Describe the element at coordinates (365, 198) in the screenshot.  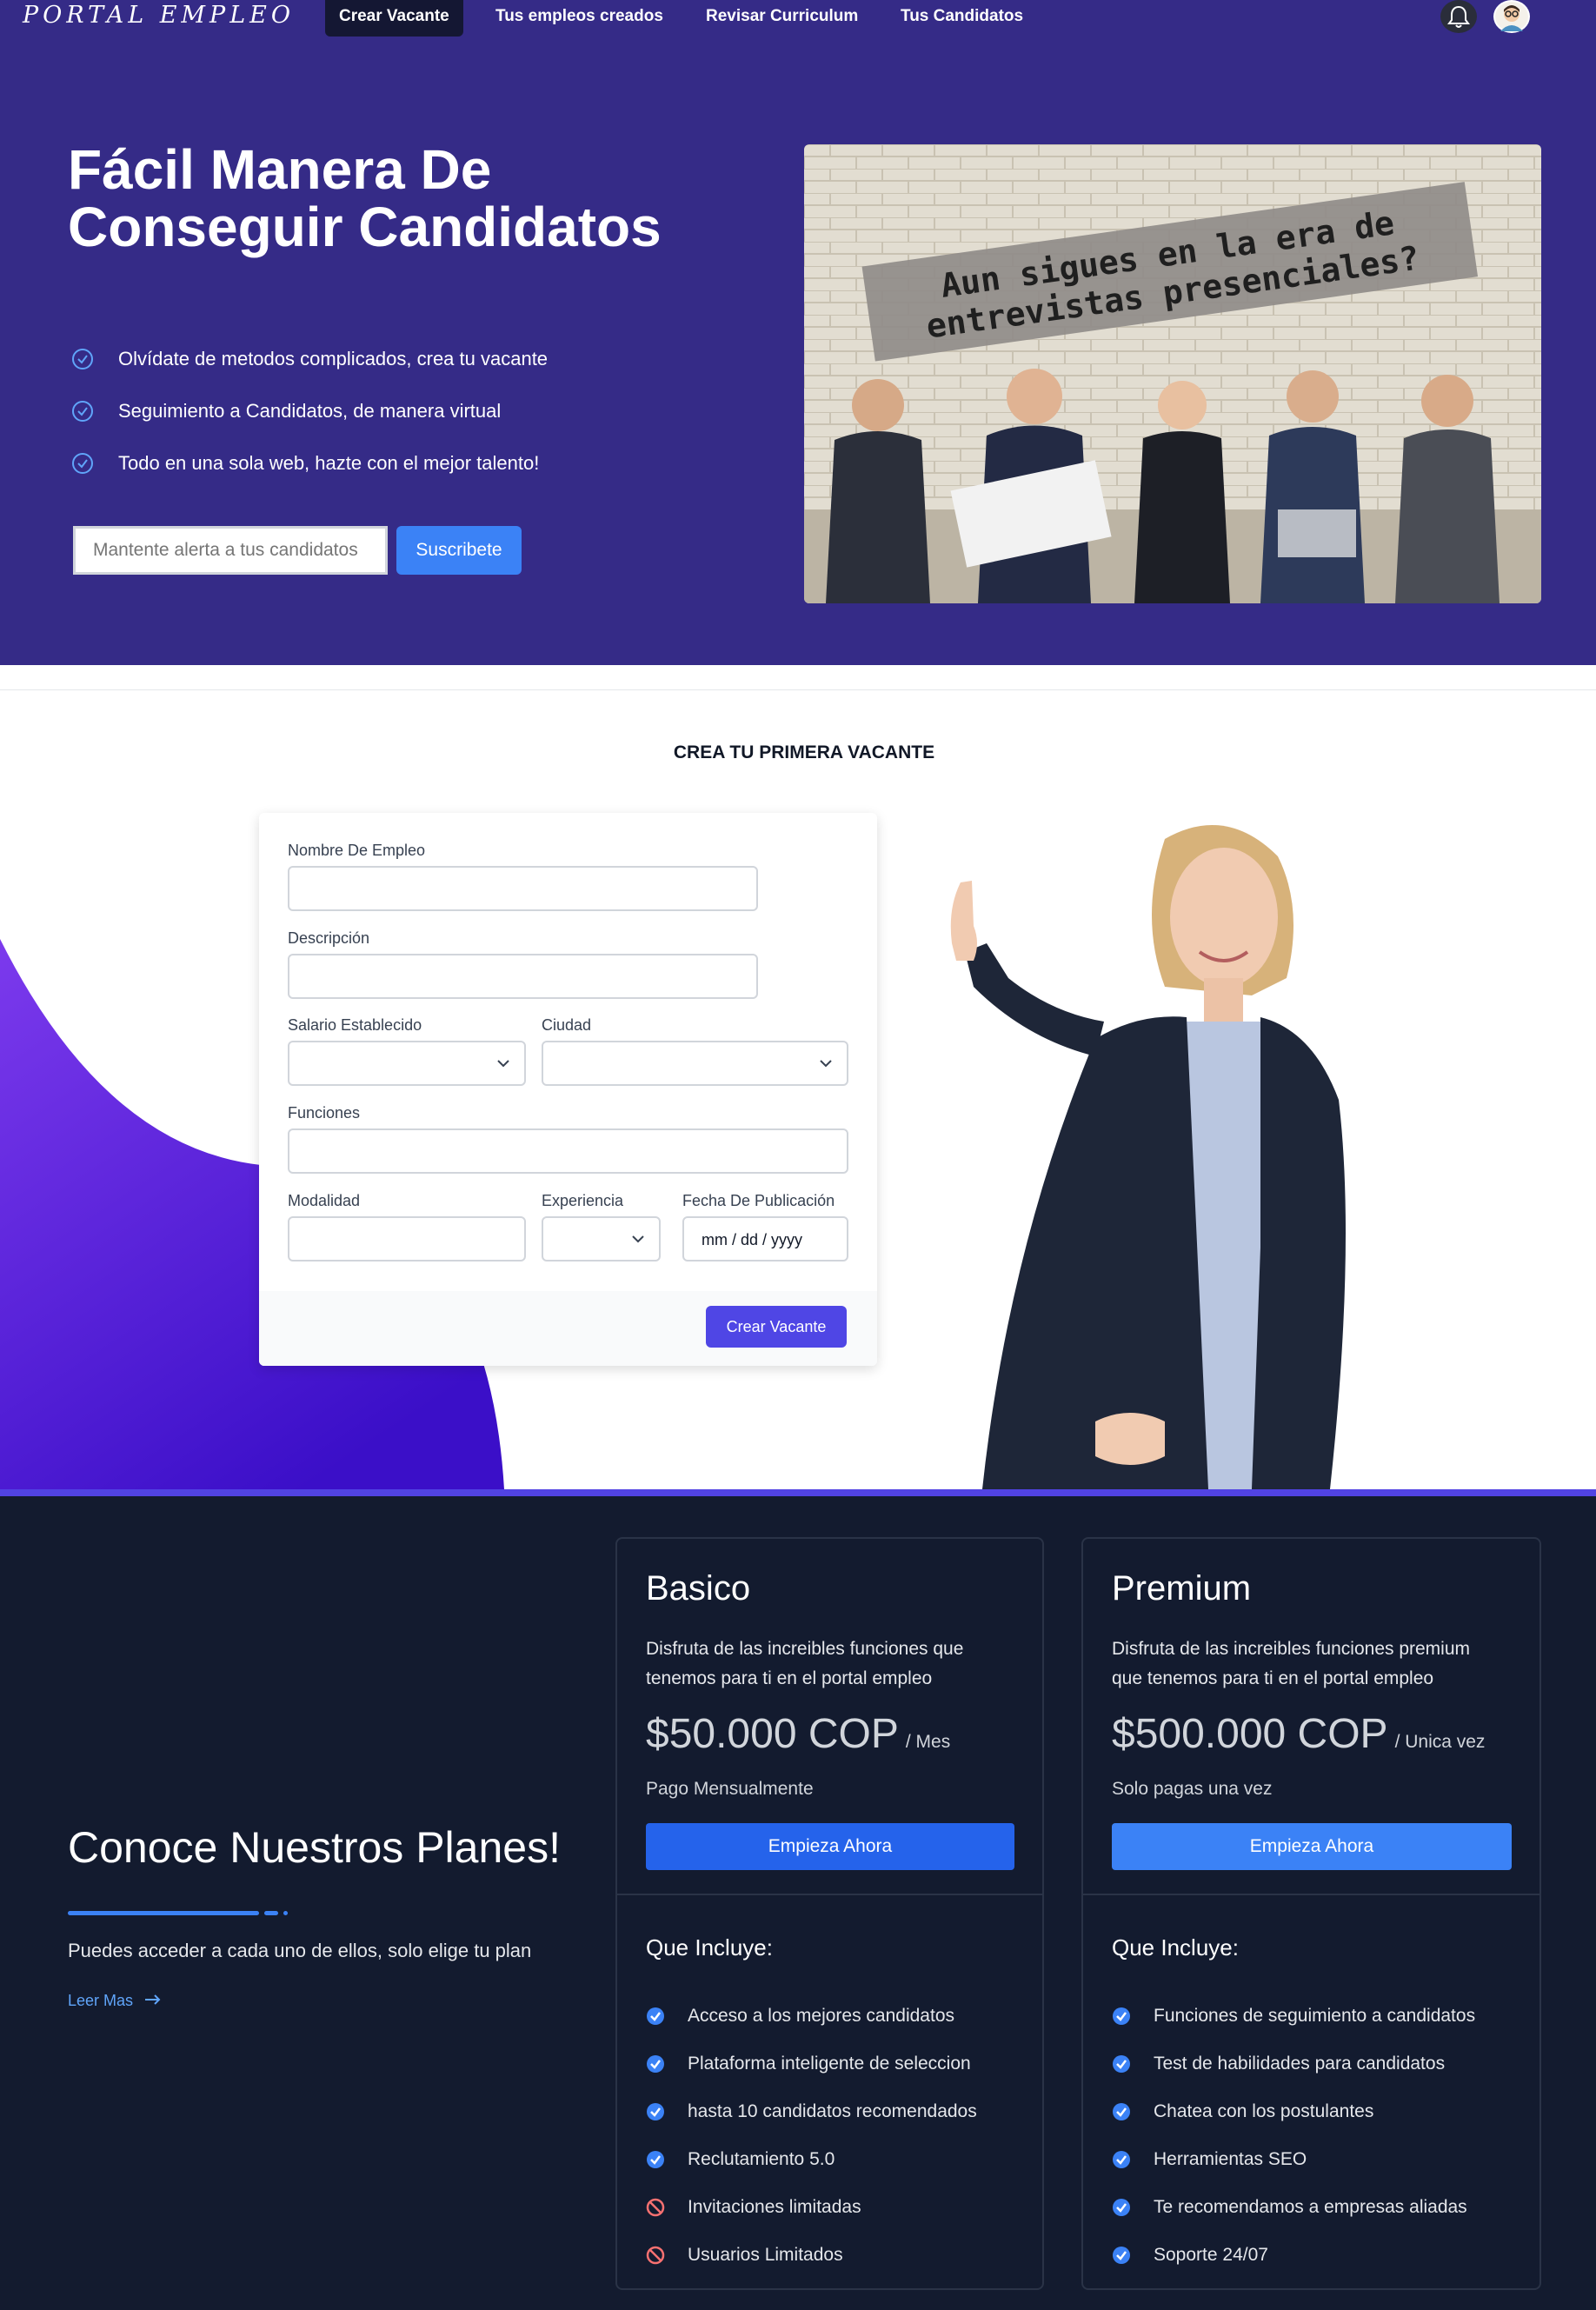
I see `hero-title: Fácil Manera De Conseguir Candidatos` at that location.